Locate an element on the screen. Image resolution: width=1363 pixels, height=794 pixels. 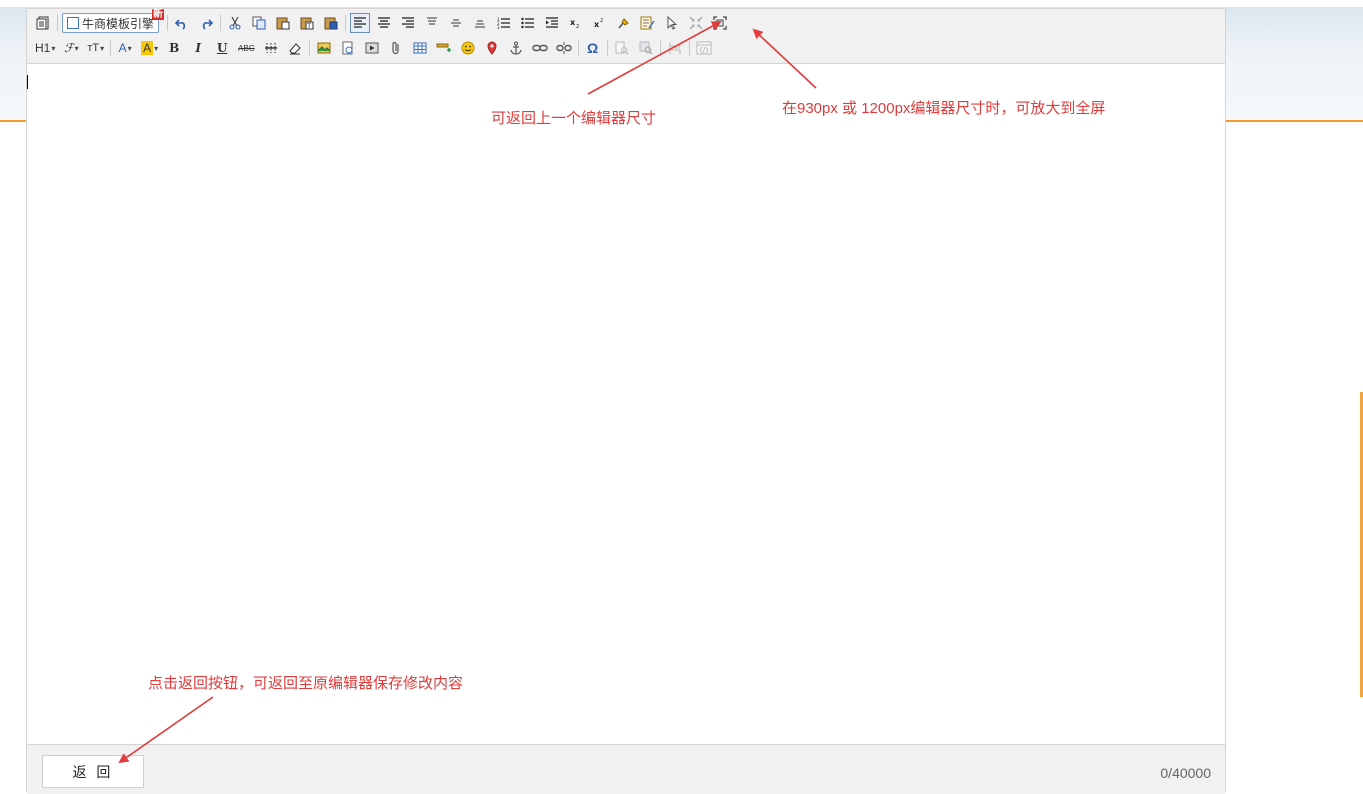
special-char-button: Ω is located at coordinates (593, 48).